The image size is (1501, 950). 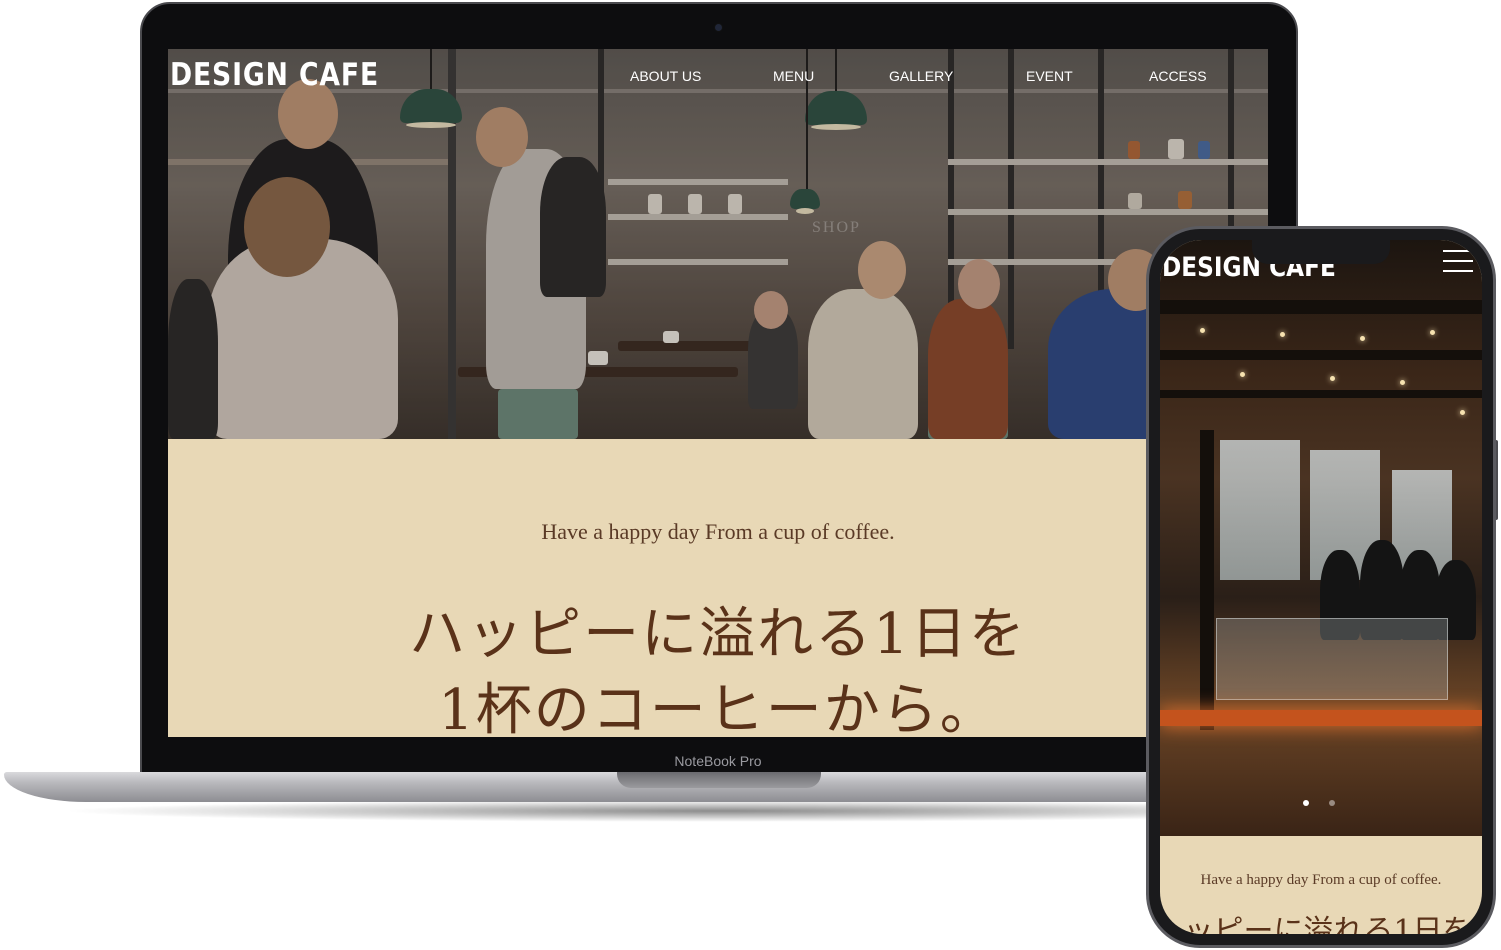 What do you see at coordinates (1328, 924) in the screenshot?
I see `mobile-hero-headline: ッピーに溢れる1日を` at bounding box center [1328, 924].